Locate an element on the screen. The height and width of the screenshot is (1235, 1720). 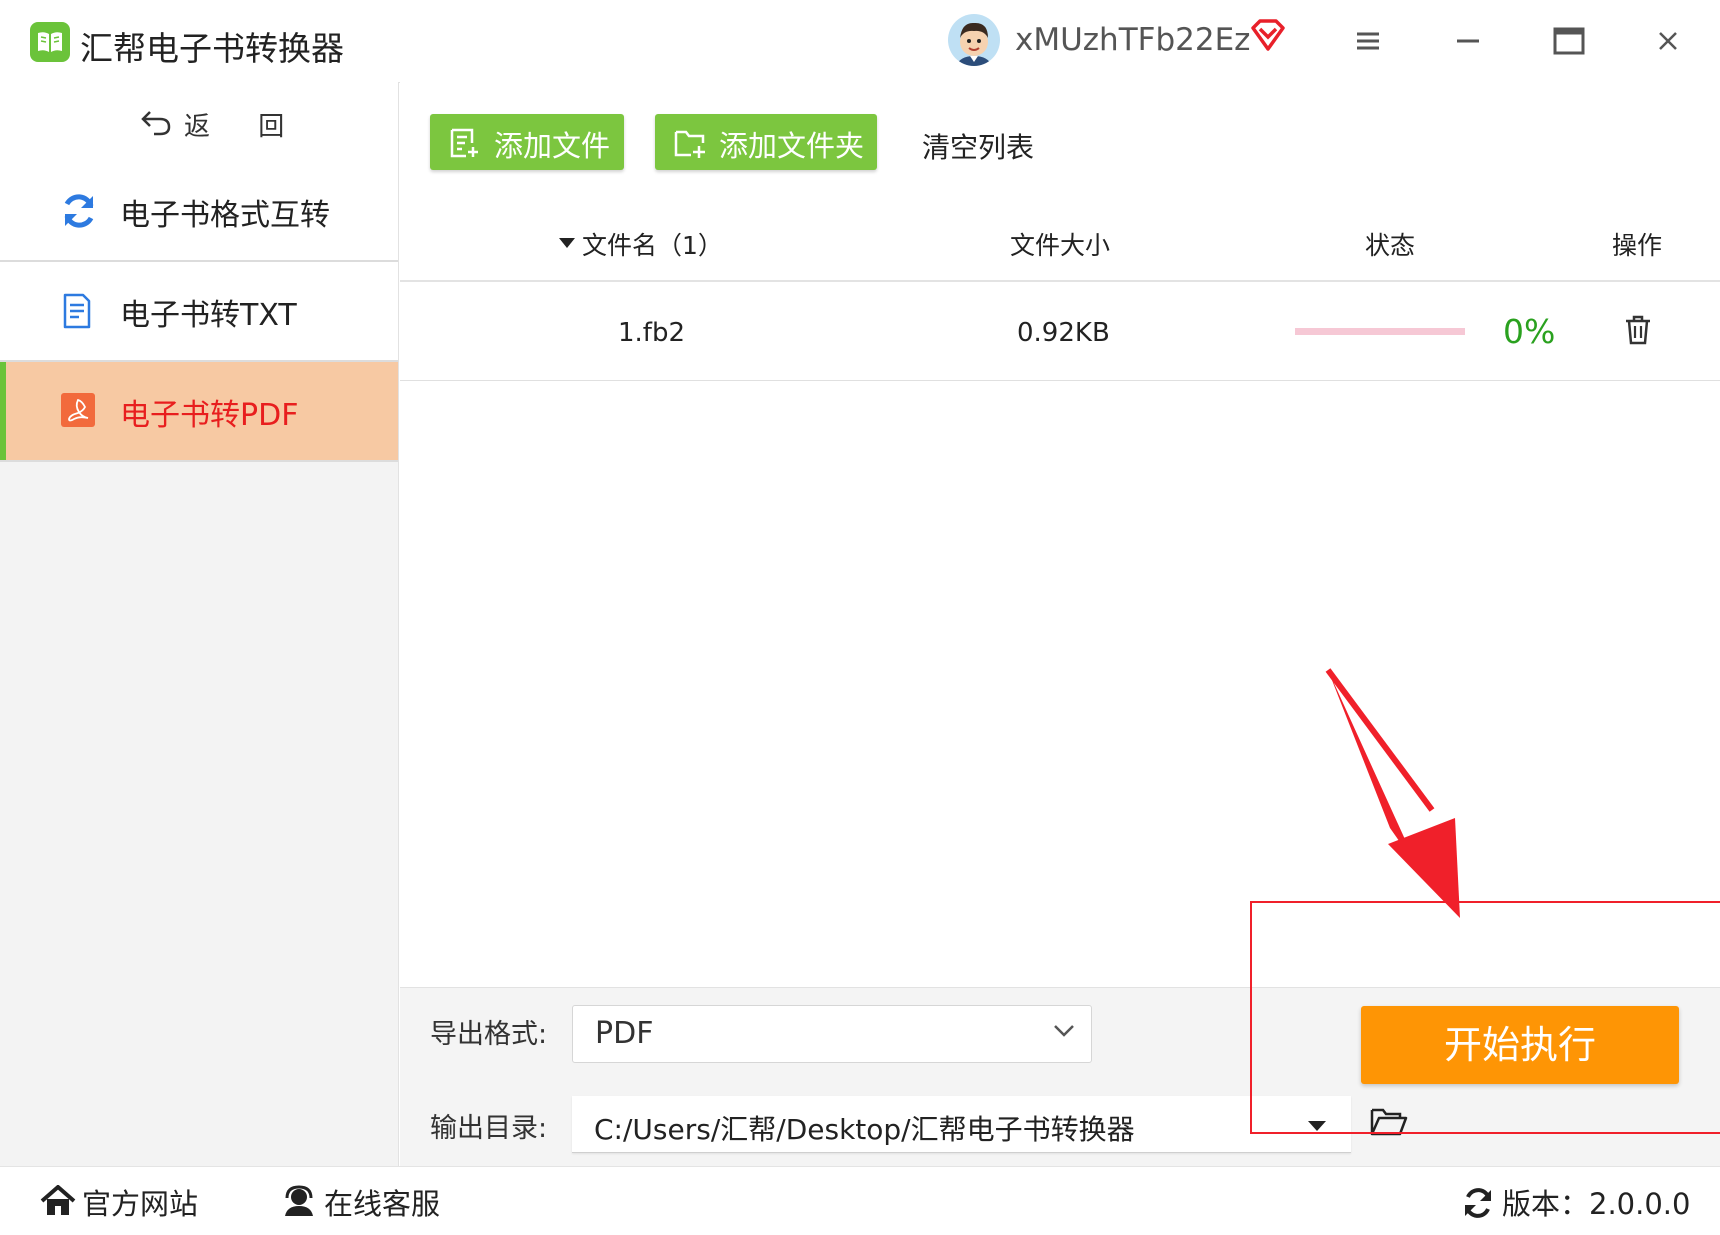
header-divider is located at coordinates (1060, 281).